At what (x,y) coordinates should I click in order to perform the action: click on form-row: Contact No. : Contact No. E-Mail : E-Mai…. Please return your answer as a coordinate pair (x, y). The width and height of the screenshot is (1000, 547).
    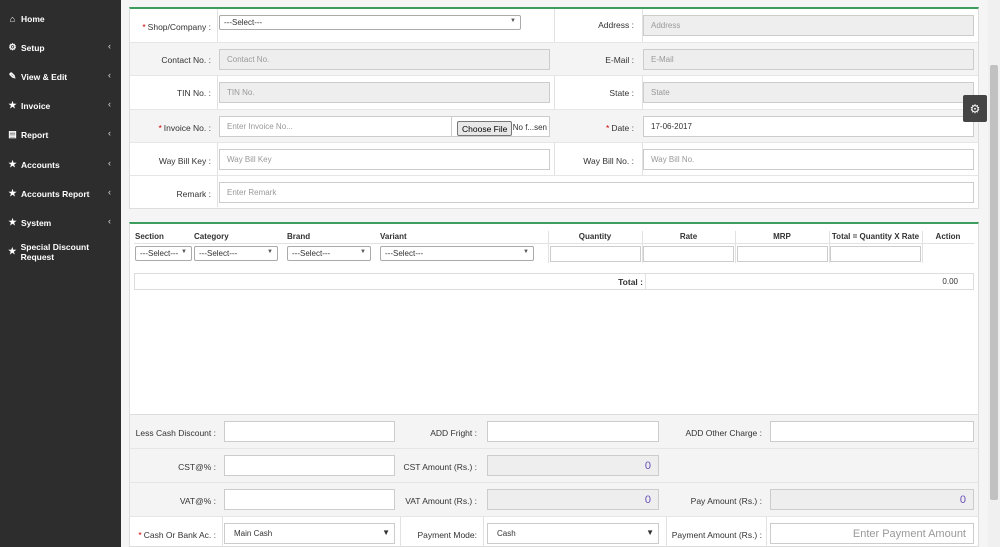
    Looking at the image, I should click on (554, 59).